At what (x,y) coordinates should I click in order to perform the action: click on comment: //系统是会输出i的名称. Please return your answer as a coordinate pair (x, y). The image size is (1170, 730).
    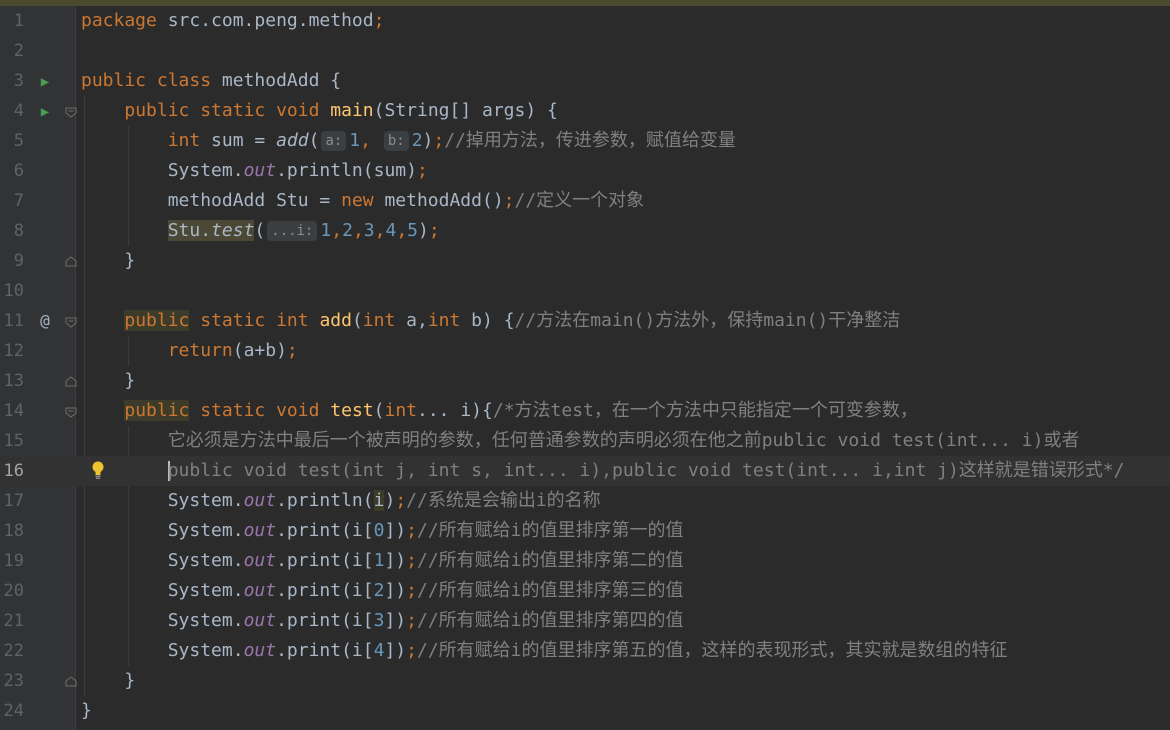
    Looking at the image, I should click on (503, 500).